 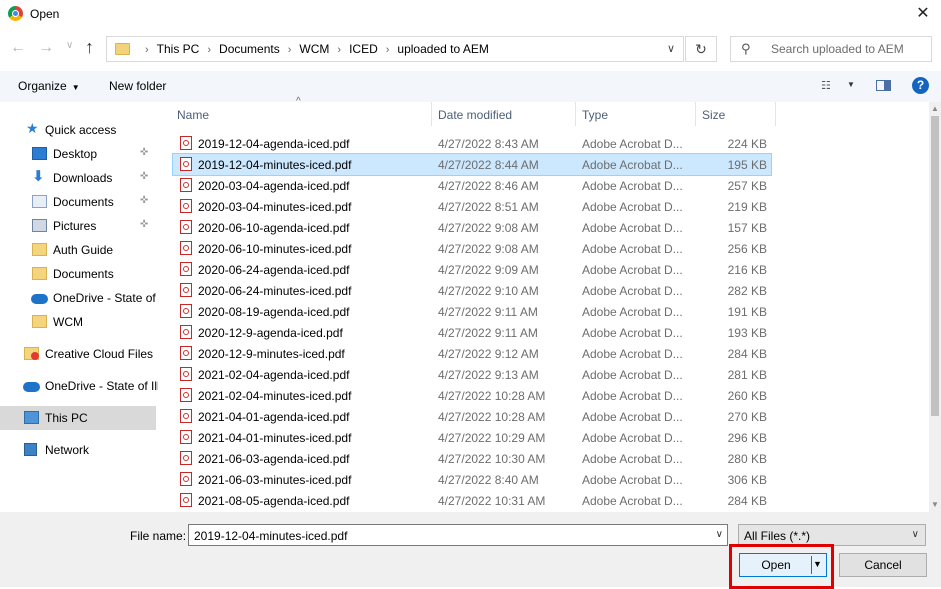 What do you see at coordinates (920, 85) in the screenshot?
I see `help-icon: ?` at bounding box center [920, 85].